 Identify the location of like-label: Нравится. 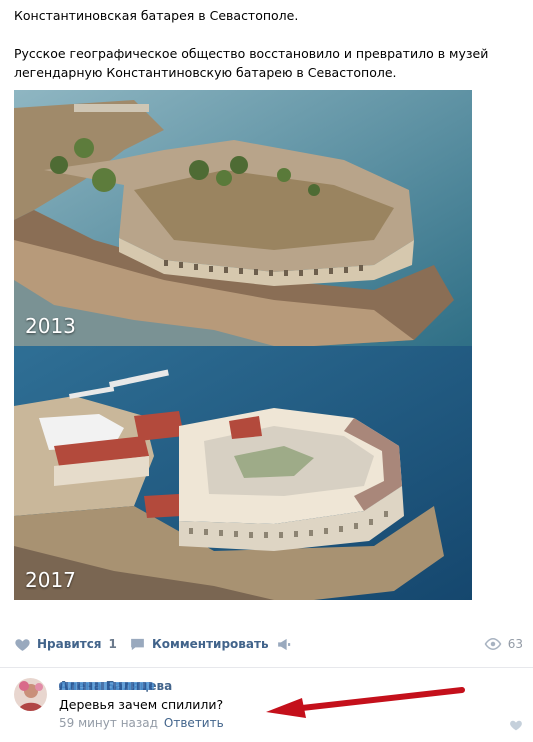
(69, 644).